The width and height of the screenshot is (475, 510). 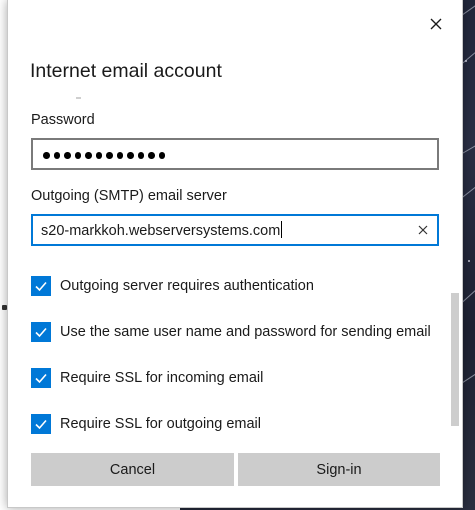 I want to click on checkbox-outgoing-auth: Outgoing server requires authentication, so click(x=172, y=286).